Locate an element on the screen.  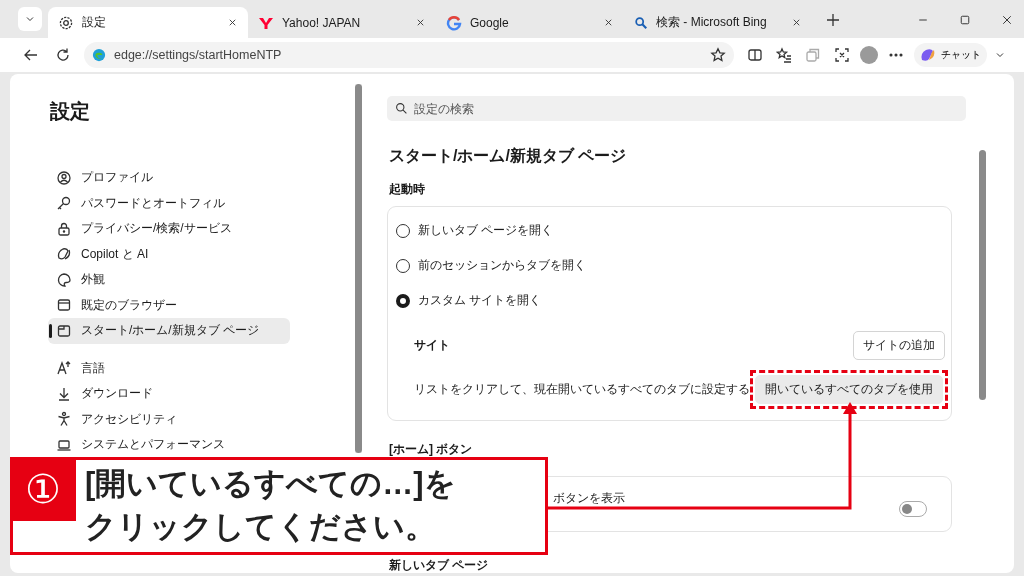
language-icon is located at coordinates (64, 368).